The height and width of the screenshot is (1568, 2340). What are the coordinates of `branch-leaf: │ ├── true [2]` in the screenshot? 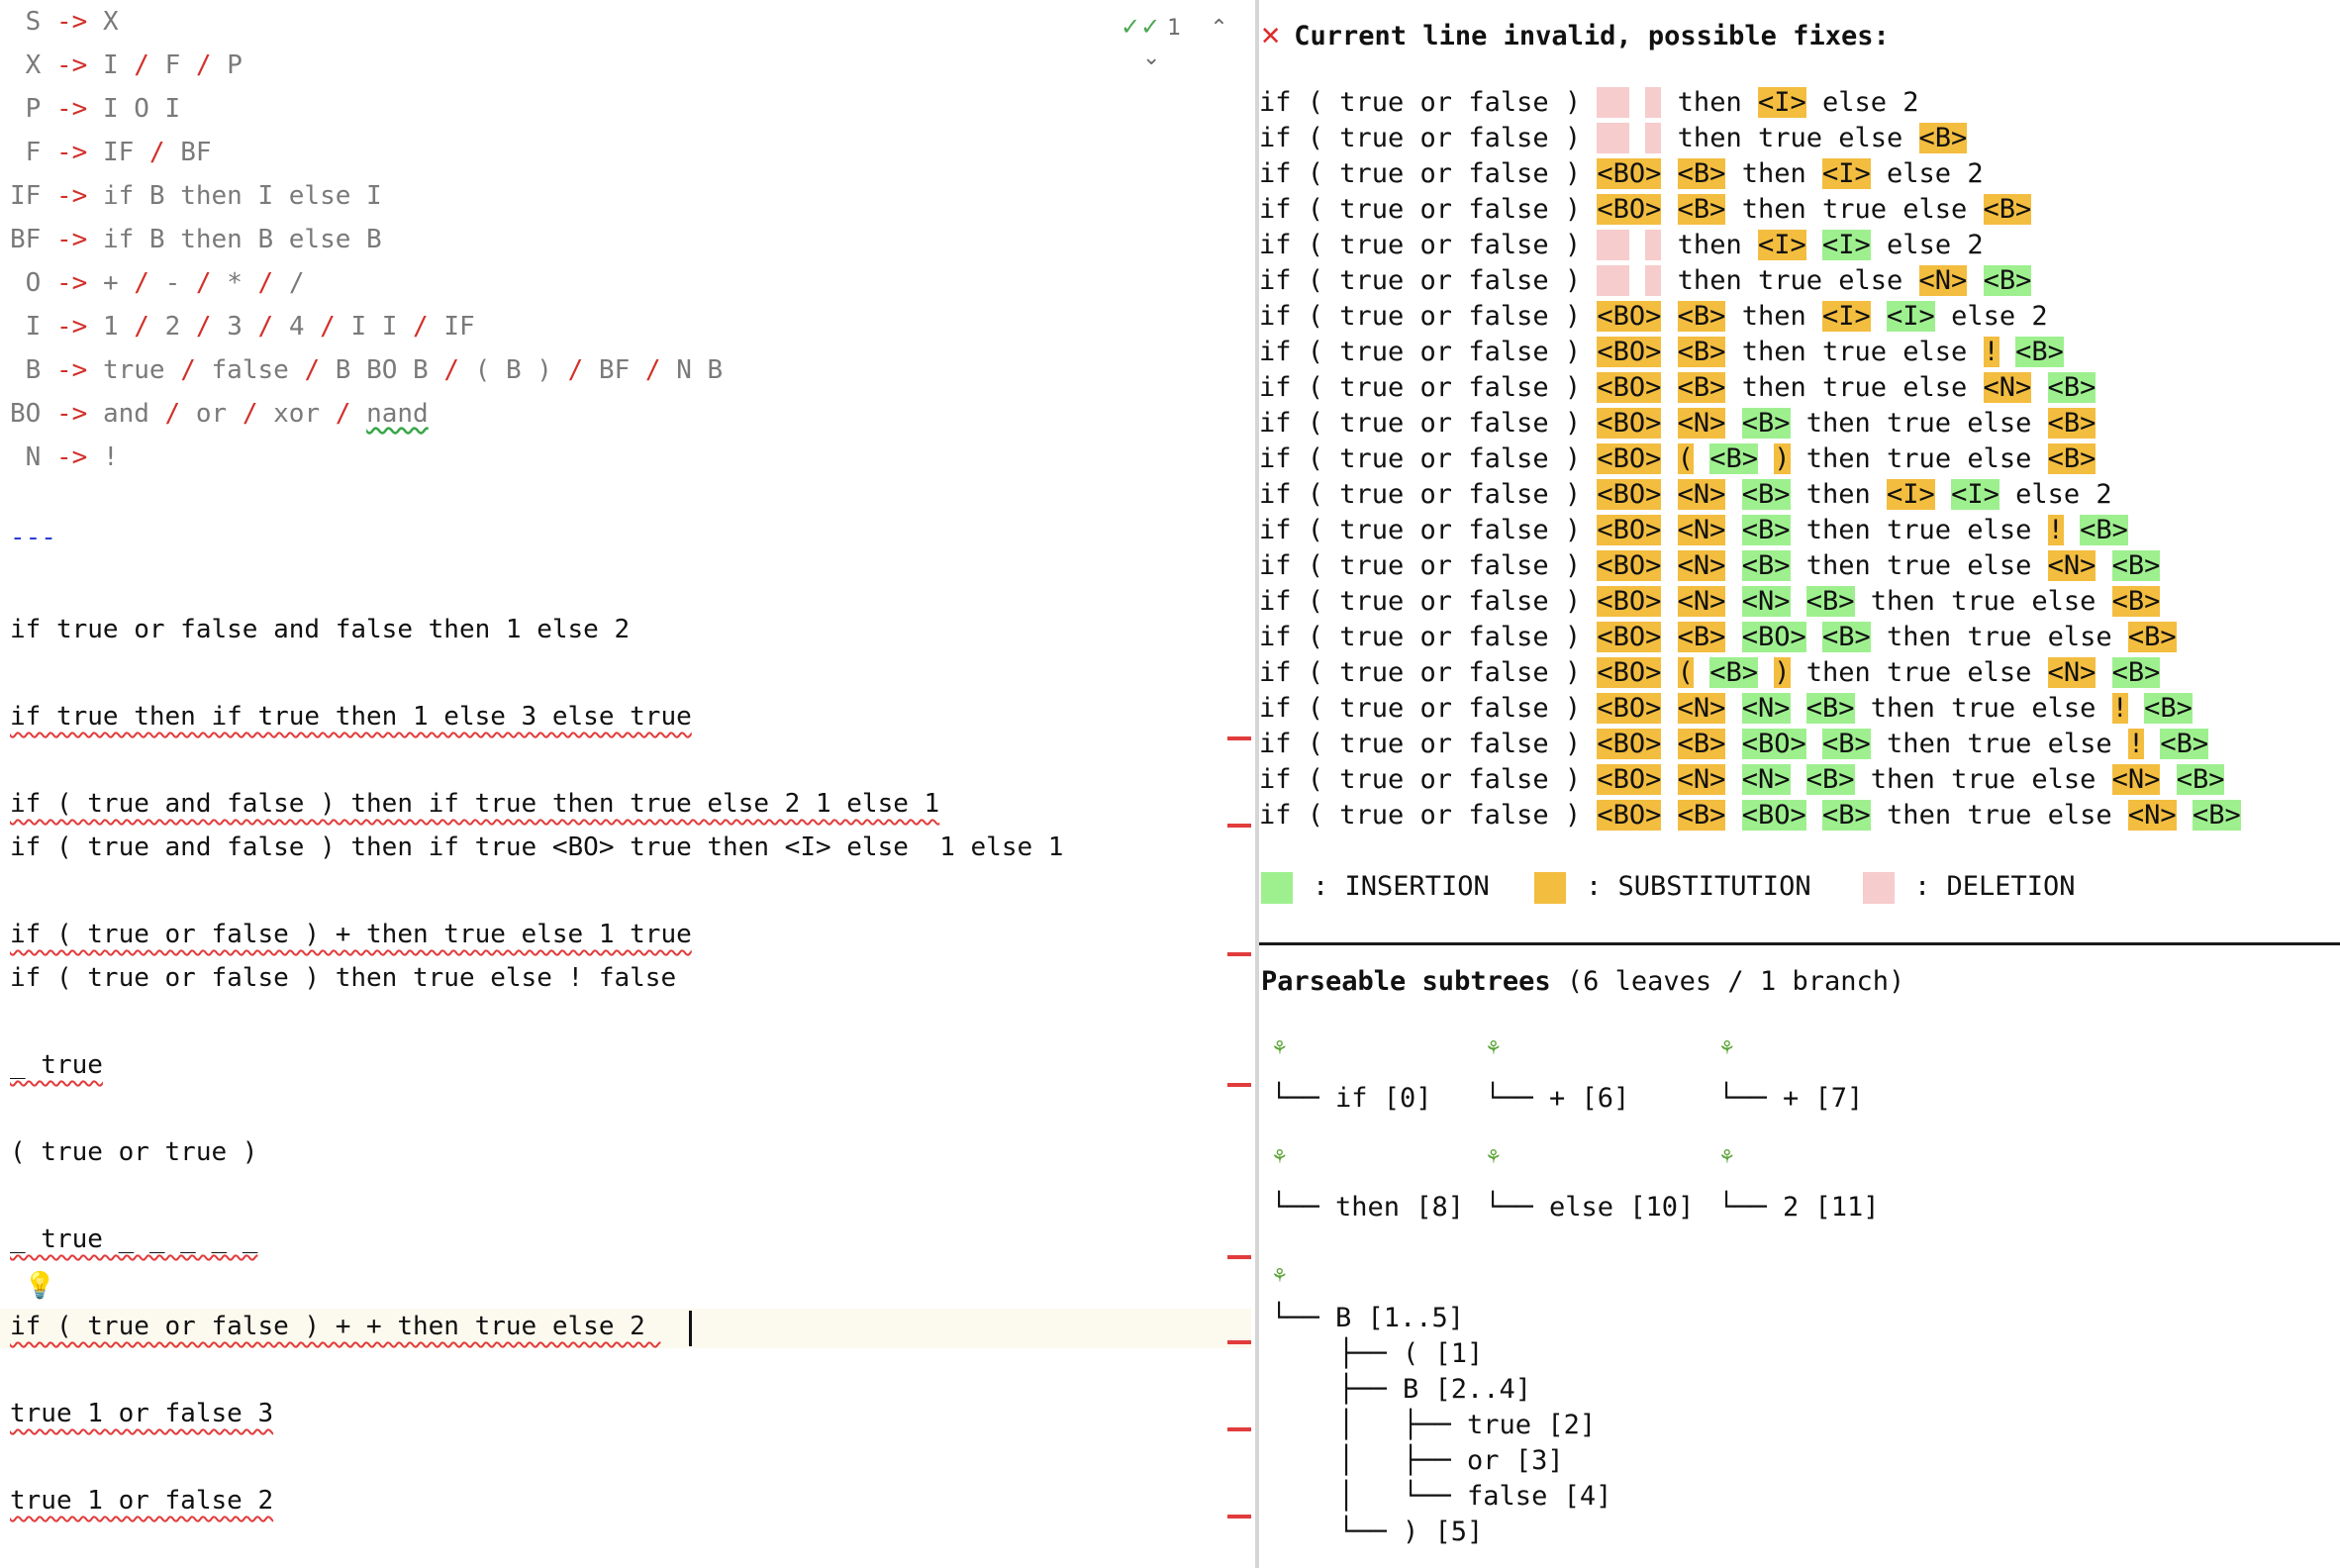 It's located at (1467, 1425).